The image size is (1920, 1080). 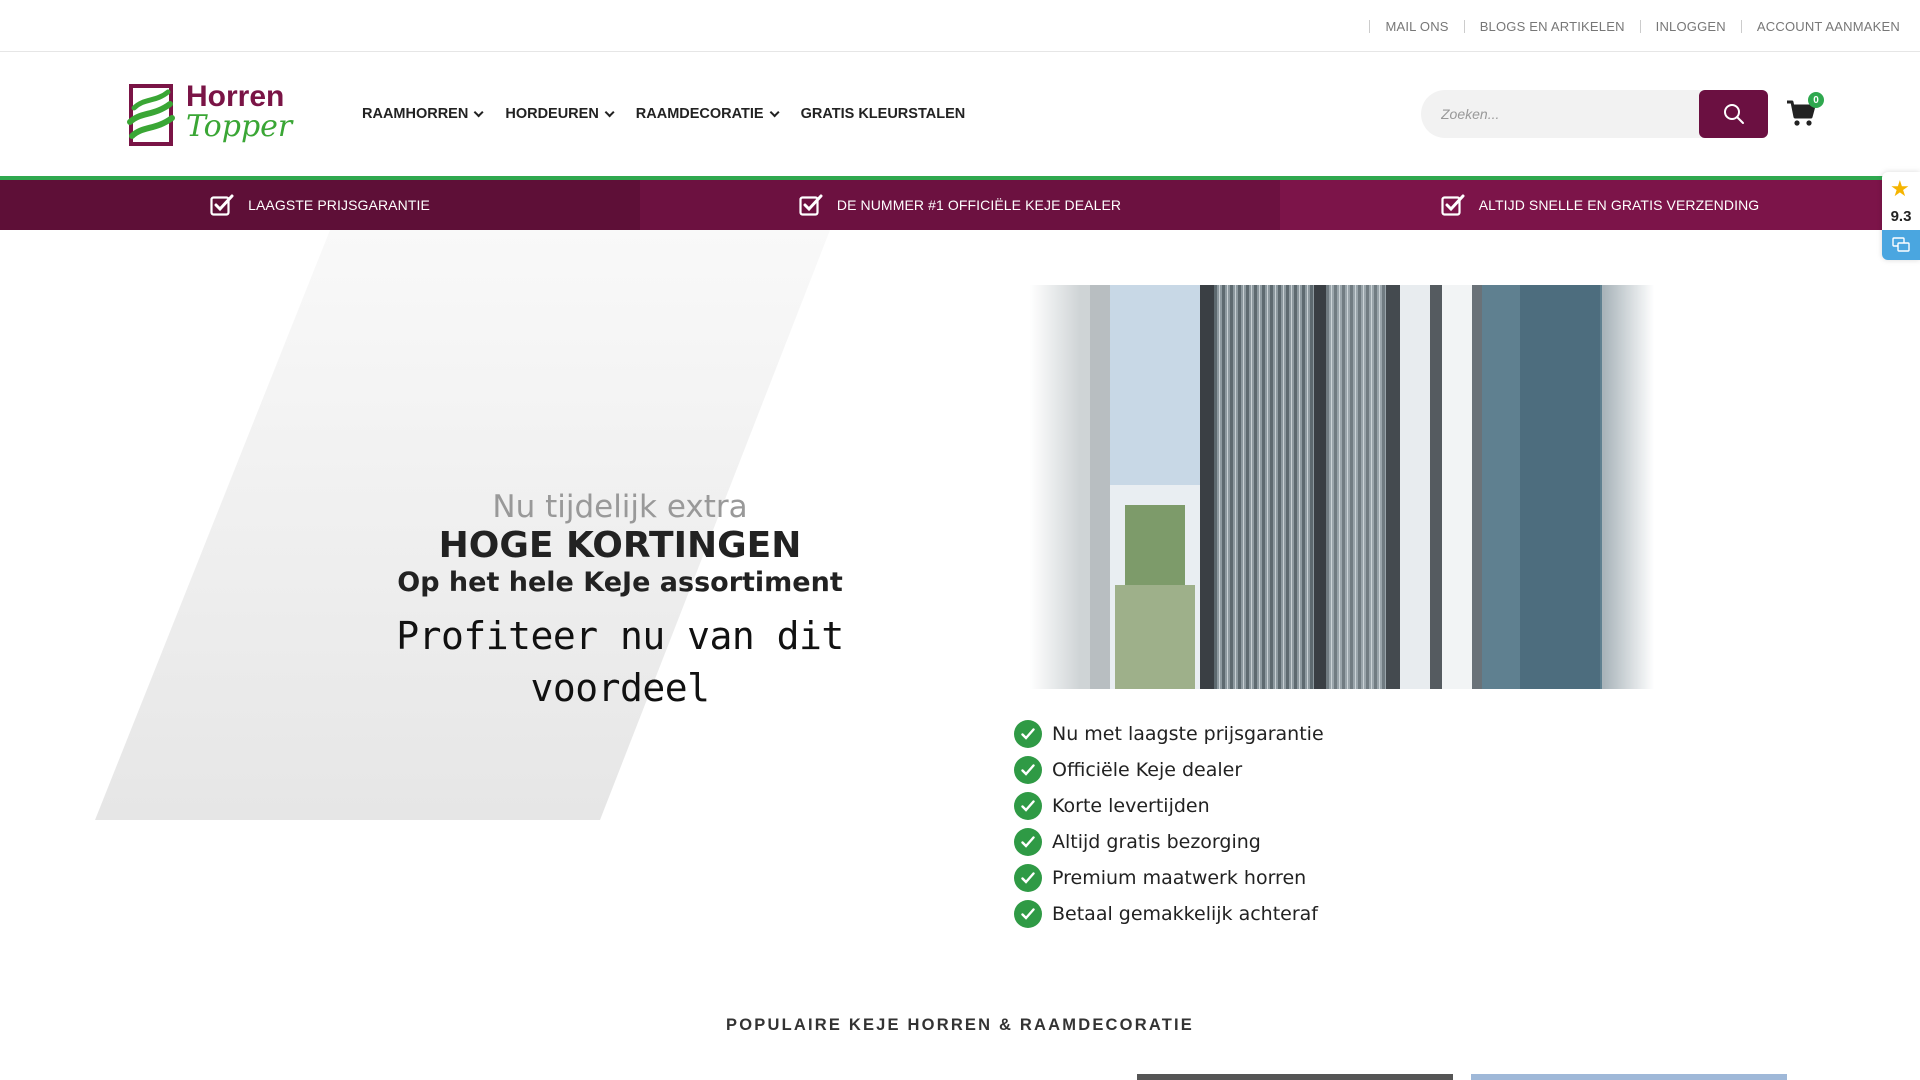 I want to click on nav-raamhorren: RAAMHORREN, so click(x=423, y=114).